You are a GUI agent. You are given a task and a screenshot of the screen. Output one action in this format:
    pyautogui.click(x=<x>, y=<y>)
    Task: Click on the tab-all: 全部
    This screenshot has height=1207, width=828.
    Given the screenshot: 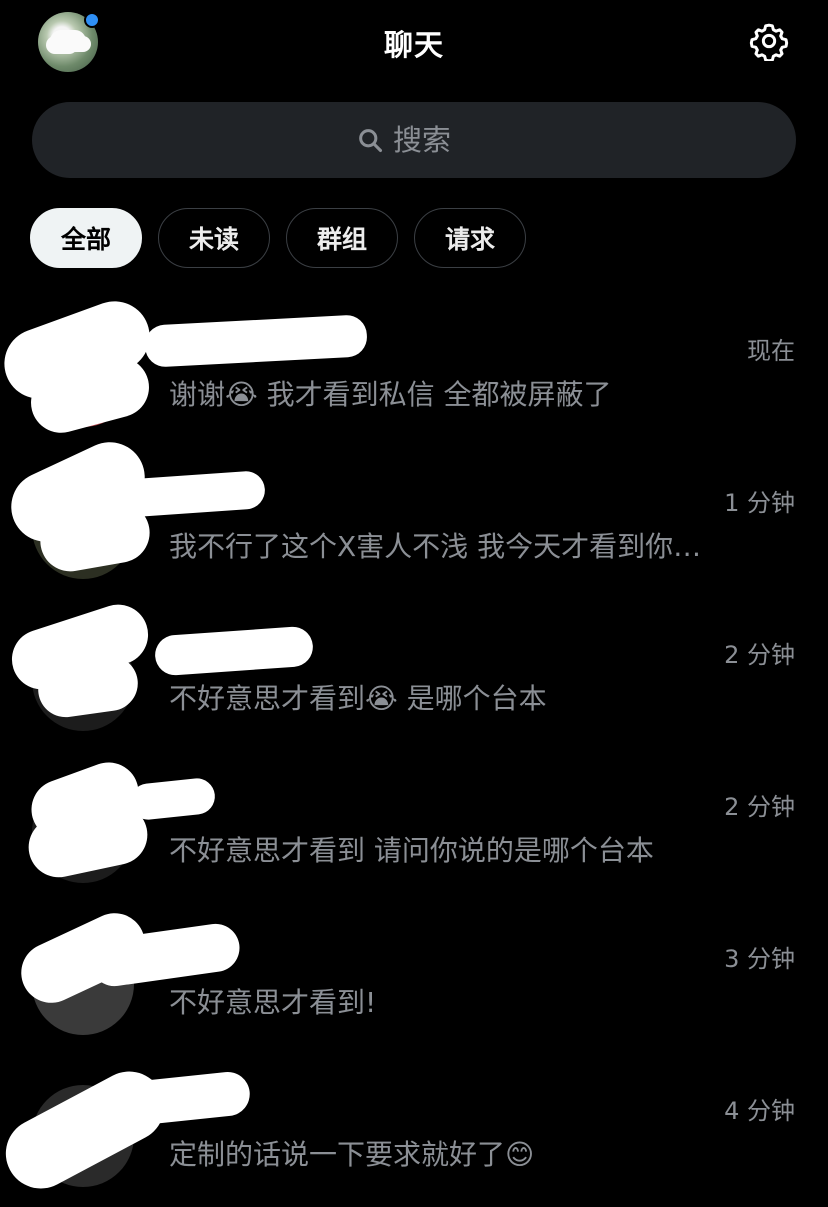 What is the action you would take?
    pyautogui.click(x=86, y=238)
    